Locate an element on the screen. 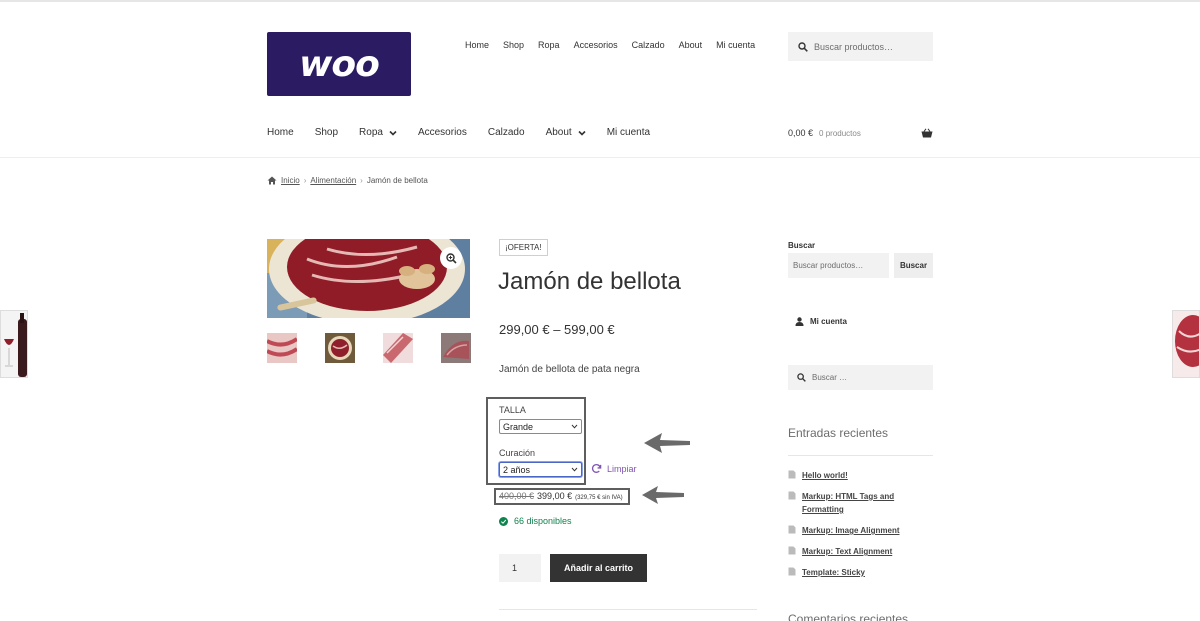 This screenshot has height=621, width=1200. ham-plate-image is located at coordinates (368, 278).